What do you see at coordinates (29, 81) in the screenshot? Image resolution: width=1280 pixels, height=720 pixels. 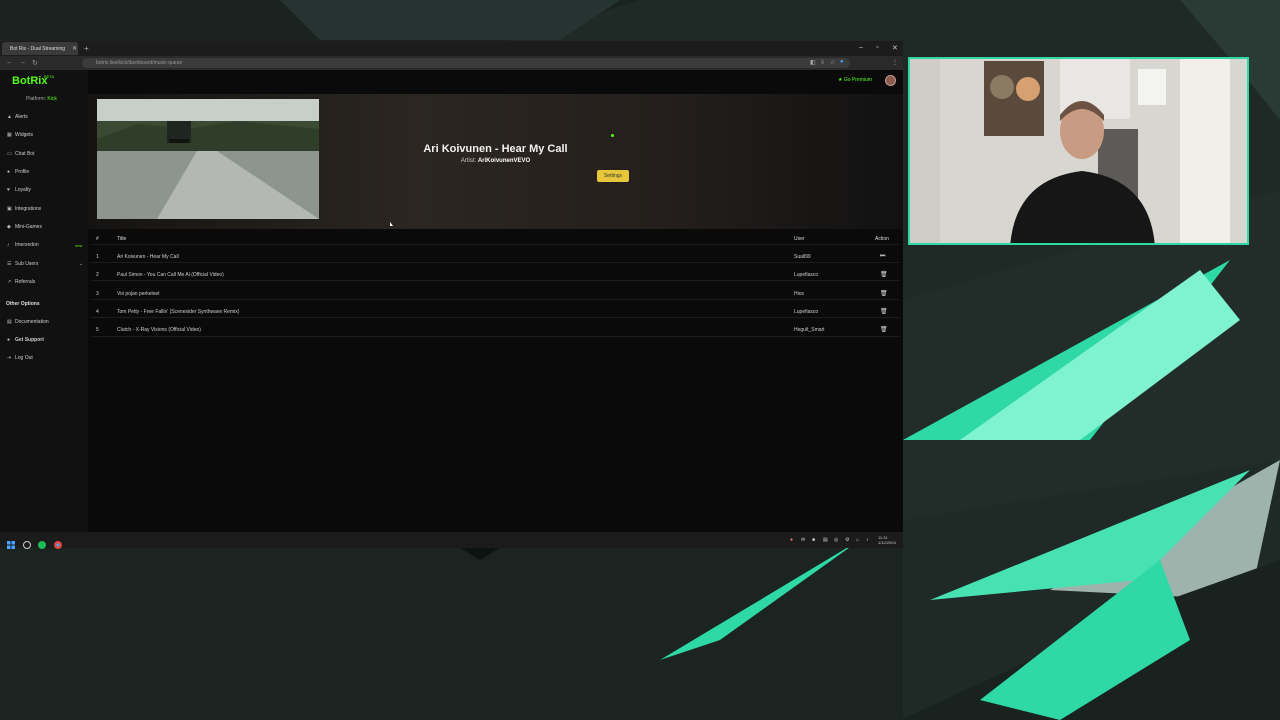 I see `botrix-logo: BotRix` at bounding box center [29, 81].